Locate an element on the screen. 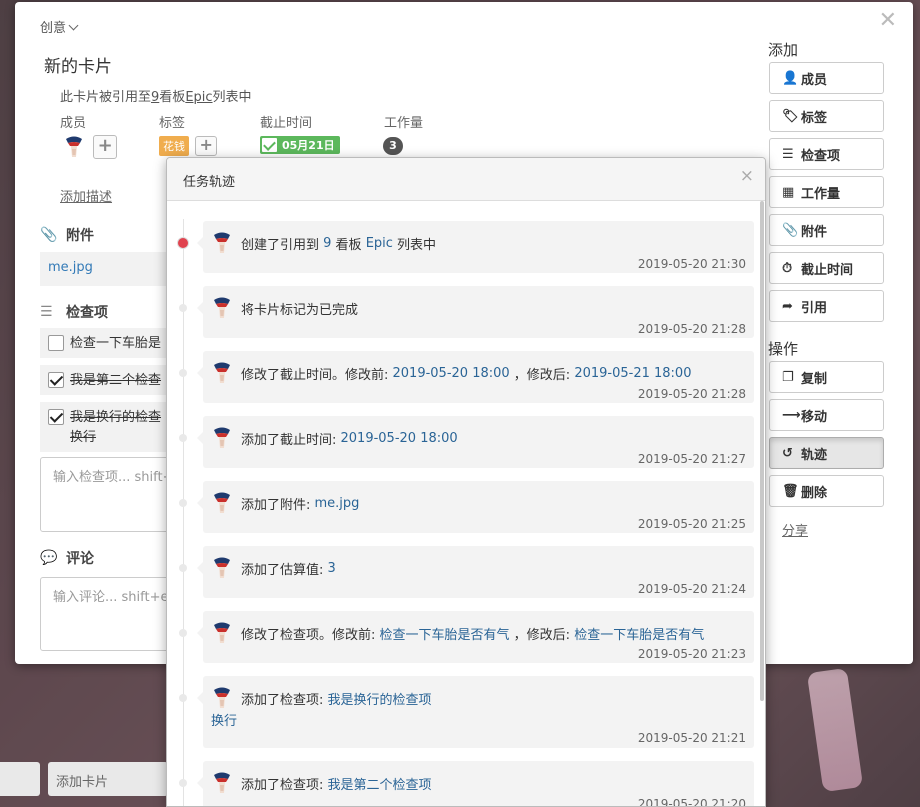 Image resolution: width=920 pixels, height=807 pixels. checklist-header: ☰ 检查项 is located at coordinates (74, 312).